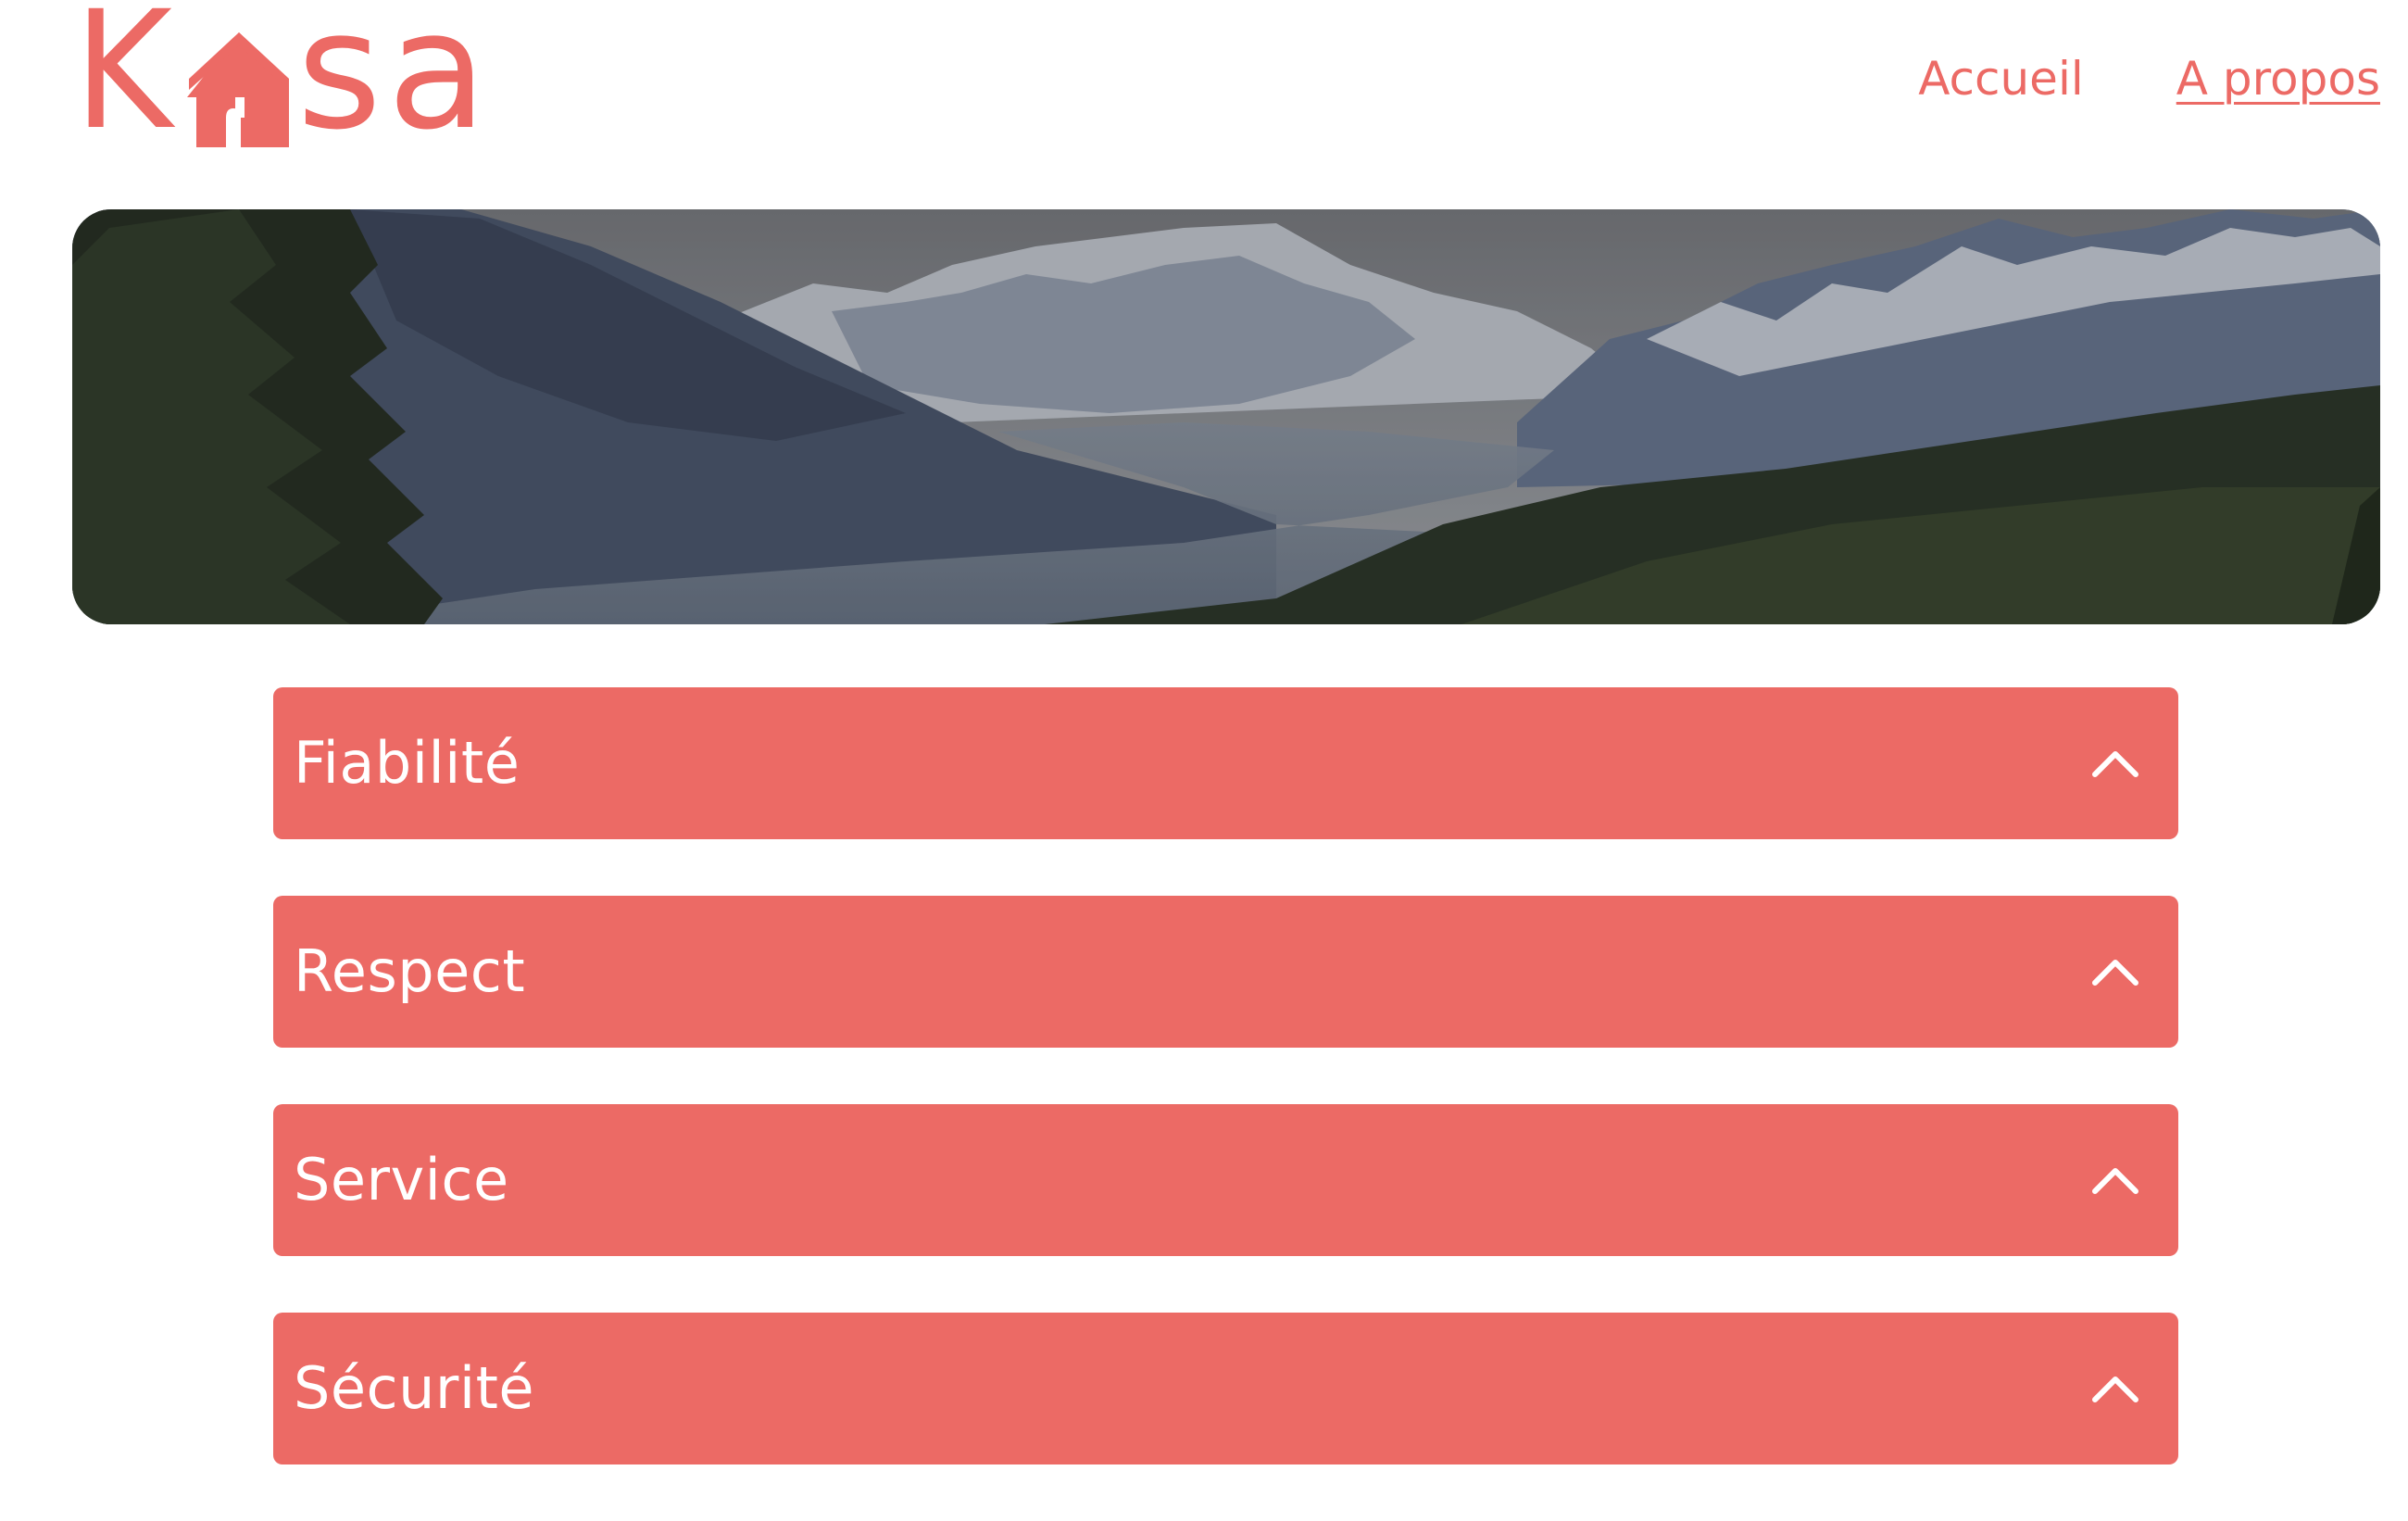 The image size is (2408, 1521). Describe the element at coordinates (414, 1388) in the screenshot. I see `accordion-title: Sécurité` at that location.